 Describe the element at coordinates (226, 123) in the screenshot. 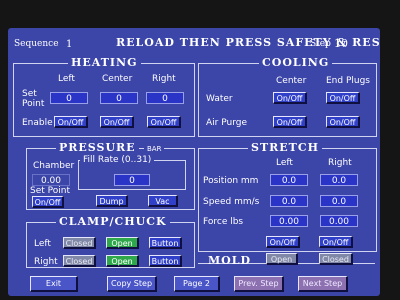

I see `airpurge-label: Air Purge` at that location.